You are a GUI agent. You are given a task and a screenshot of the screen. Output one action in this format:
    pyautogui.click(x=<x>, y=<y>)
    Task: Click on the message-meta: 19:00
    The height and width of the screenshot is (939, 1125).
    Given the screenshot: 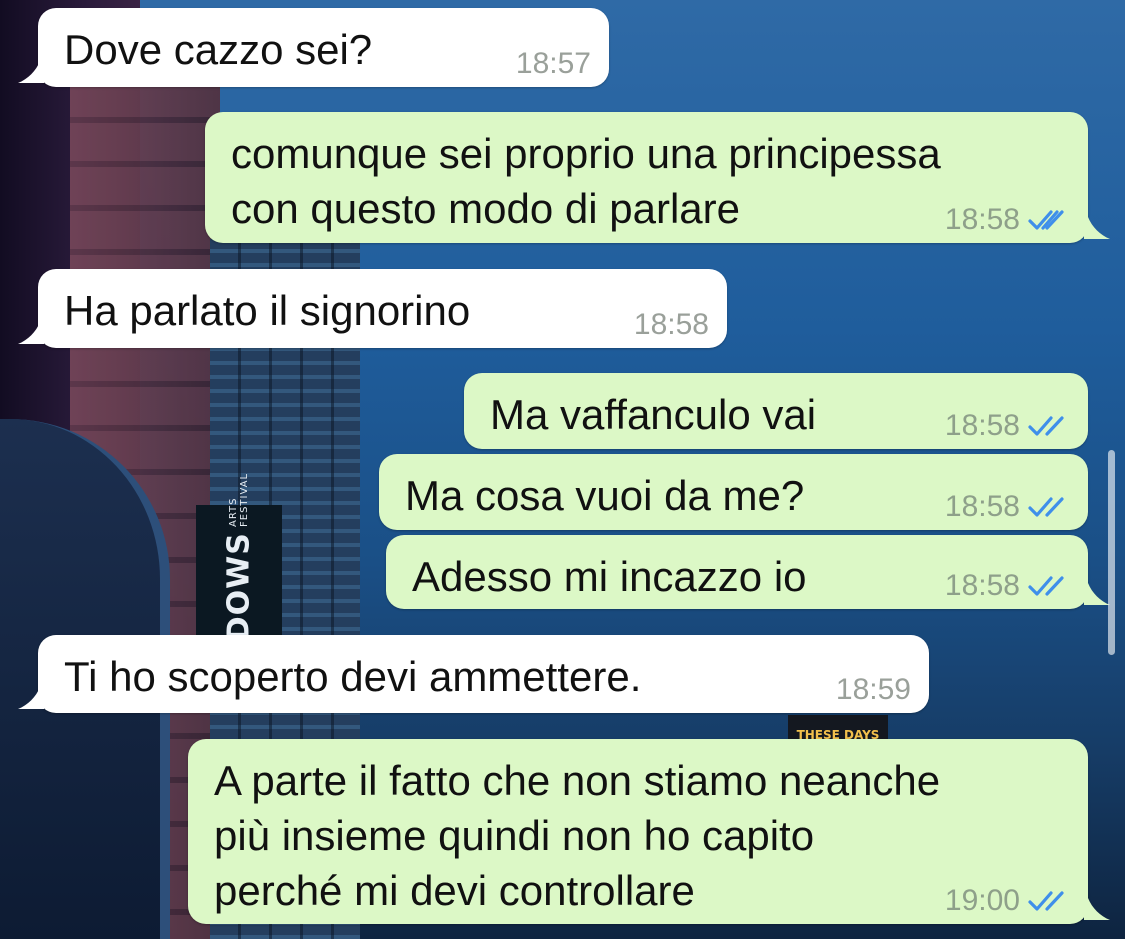 What is the action you would take?
    pyautogui.click(x=1007, y=901)
    